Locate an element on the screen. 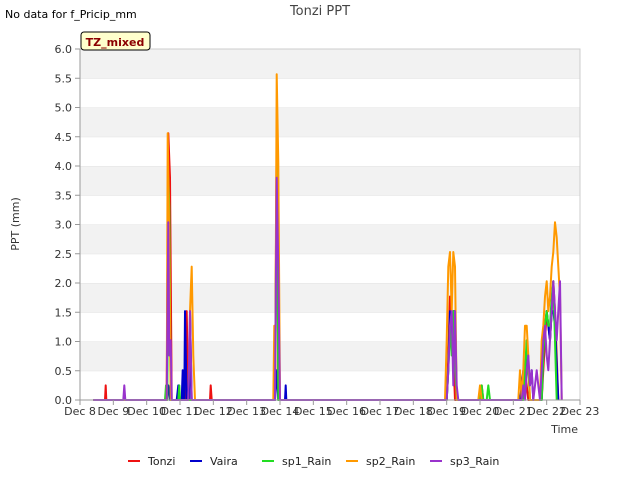  y-tick-label: 0.5 is located at coordinates (64, 371).